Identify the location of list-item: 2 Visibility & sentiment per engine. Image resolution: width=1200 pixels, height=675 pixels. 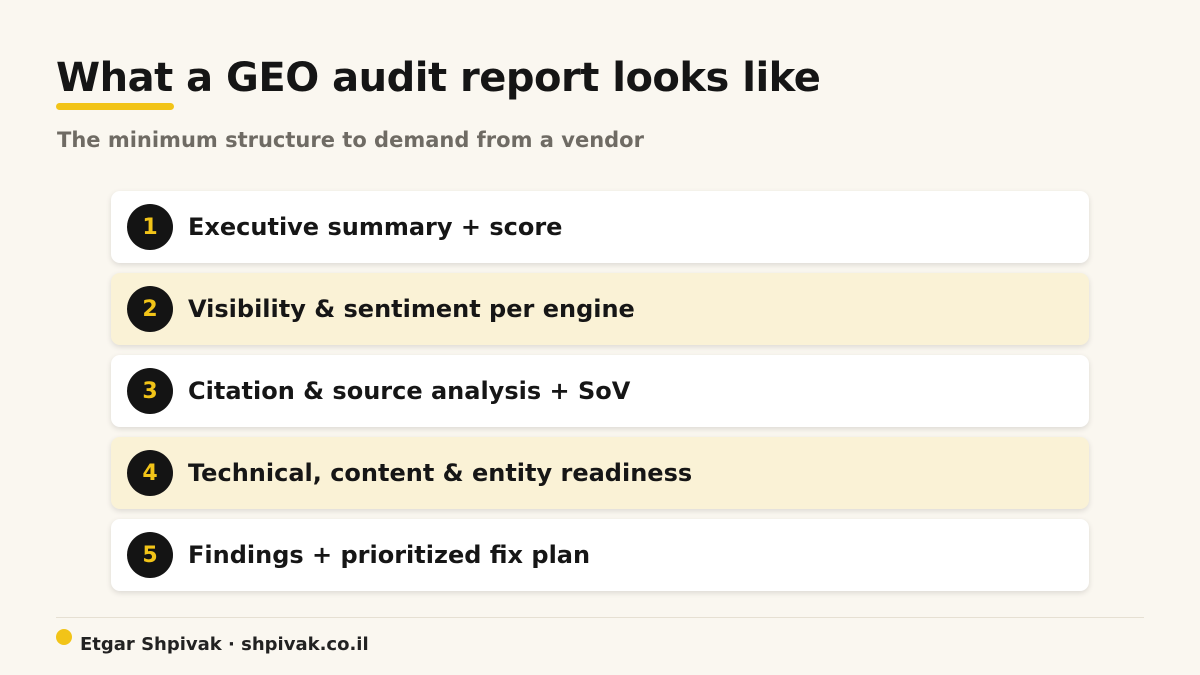
(600, 309).